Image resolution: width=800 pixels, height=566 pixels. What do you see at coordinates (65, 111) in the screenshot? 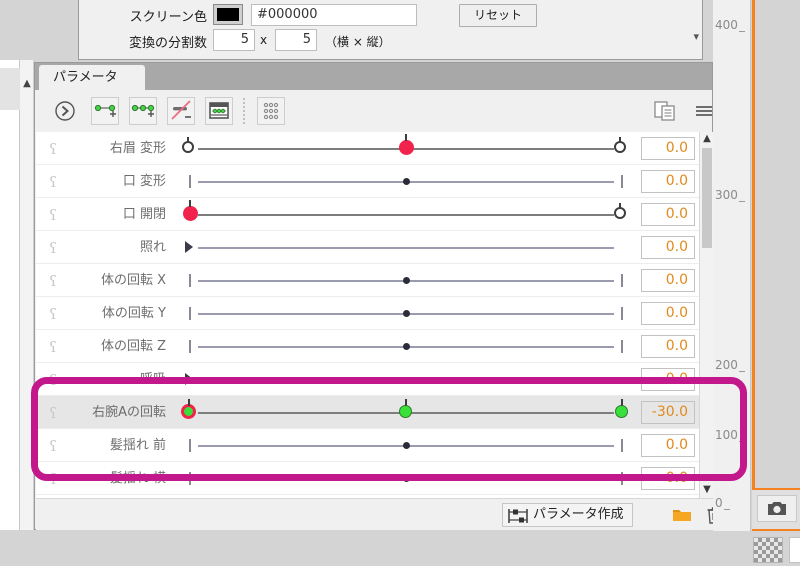
I see `expand-all-icon` at bounding box center [65, 111].